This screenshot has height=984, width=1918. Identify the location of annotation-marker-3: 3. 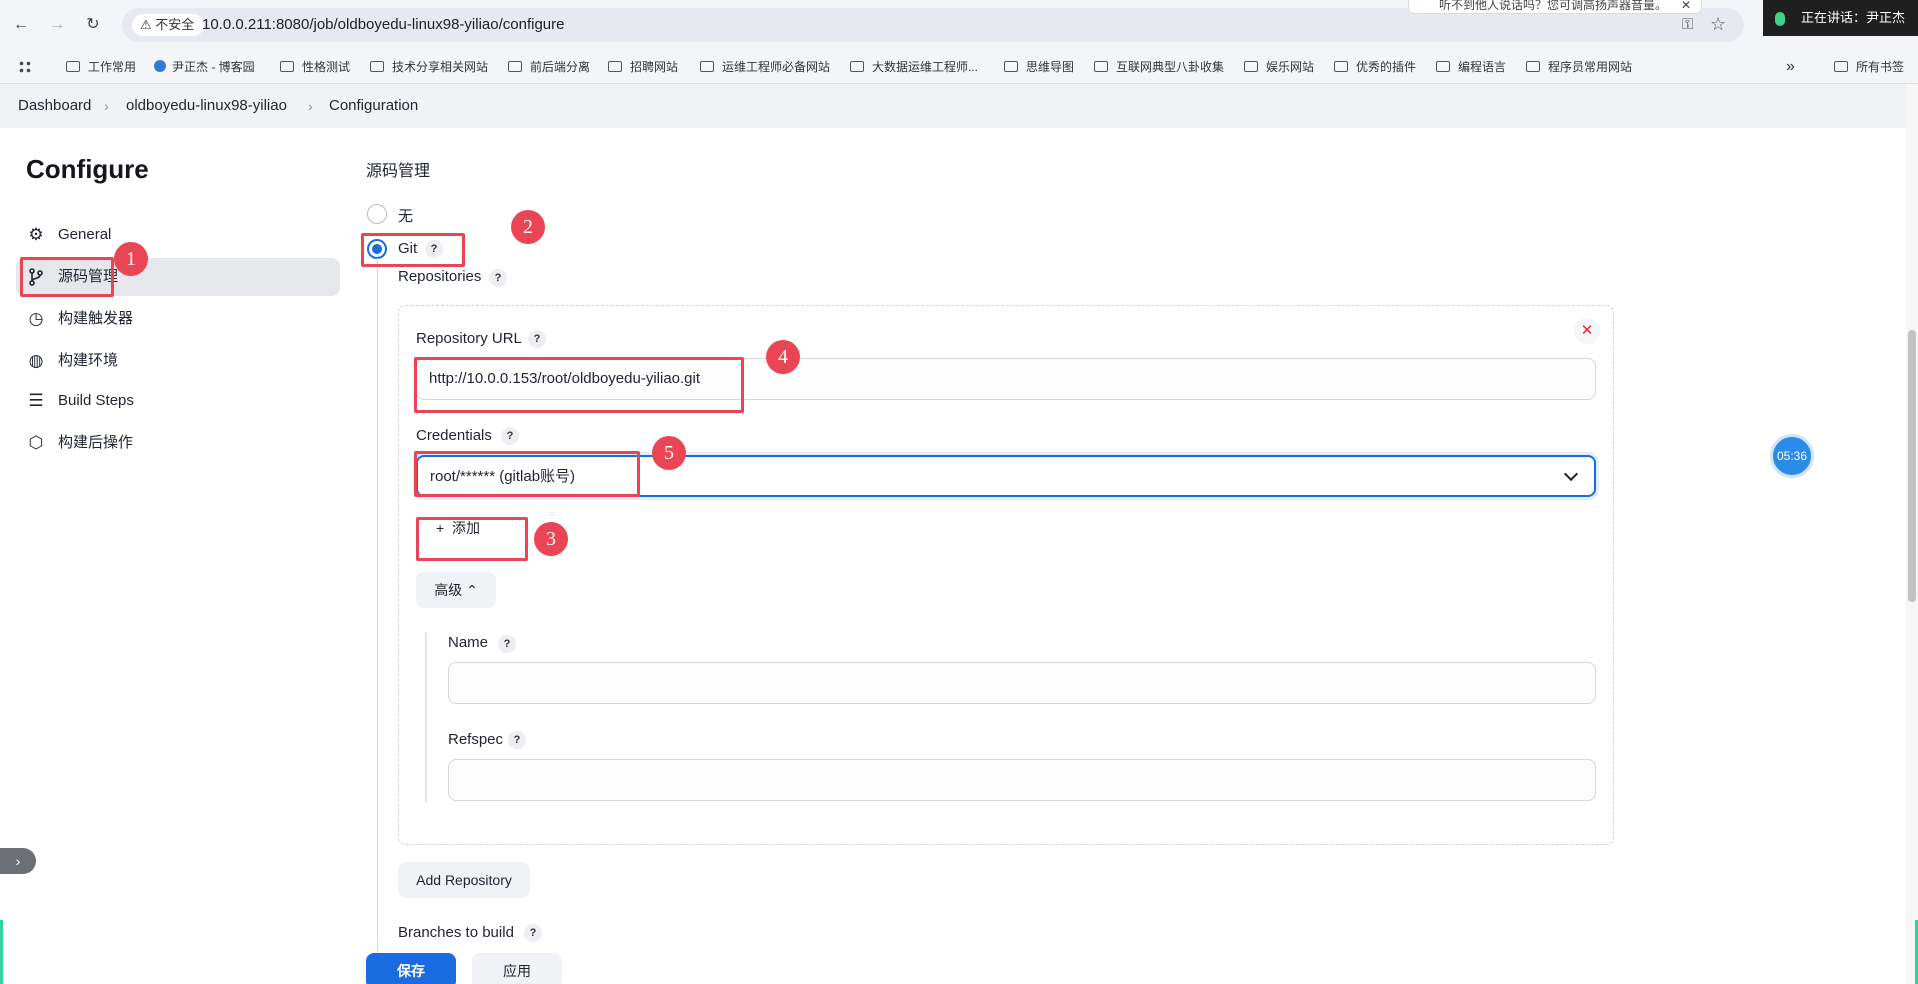
(551, 539).